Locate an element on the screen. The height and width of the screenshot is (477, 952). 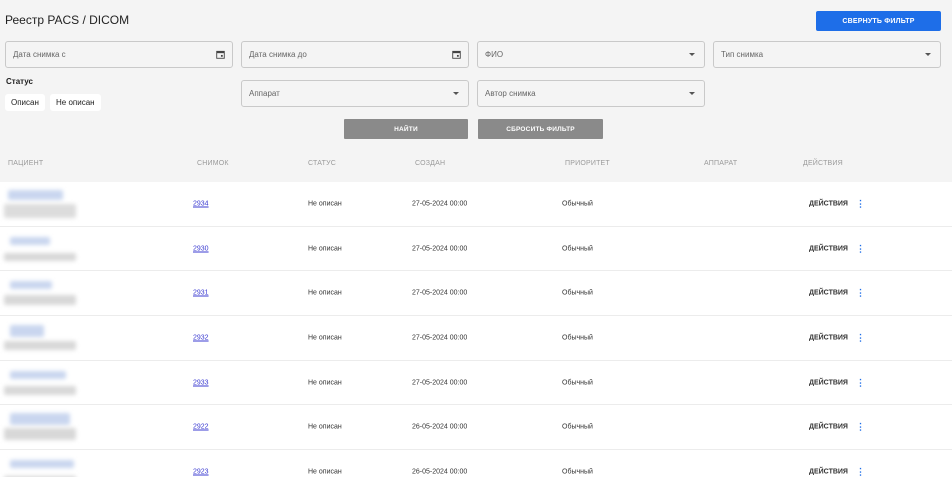
date-from-field: Дата снимка с is located at coordinates (119, 54).